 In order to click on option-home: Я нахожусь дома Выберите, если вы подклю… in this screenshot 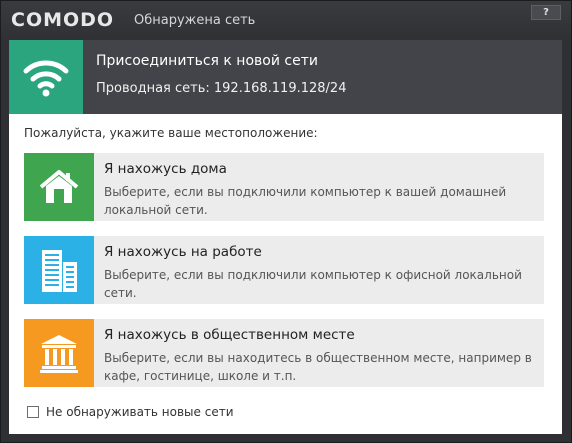, I will do `click(284, 187)`.